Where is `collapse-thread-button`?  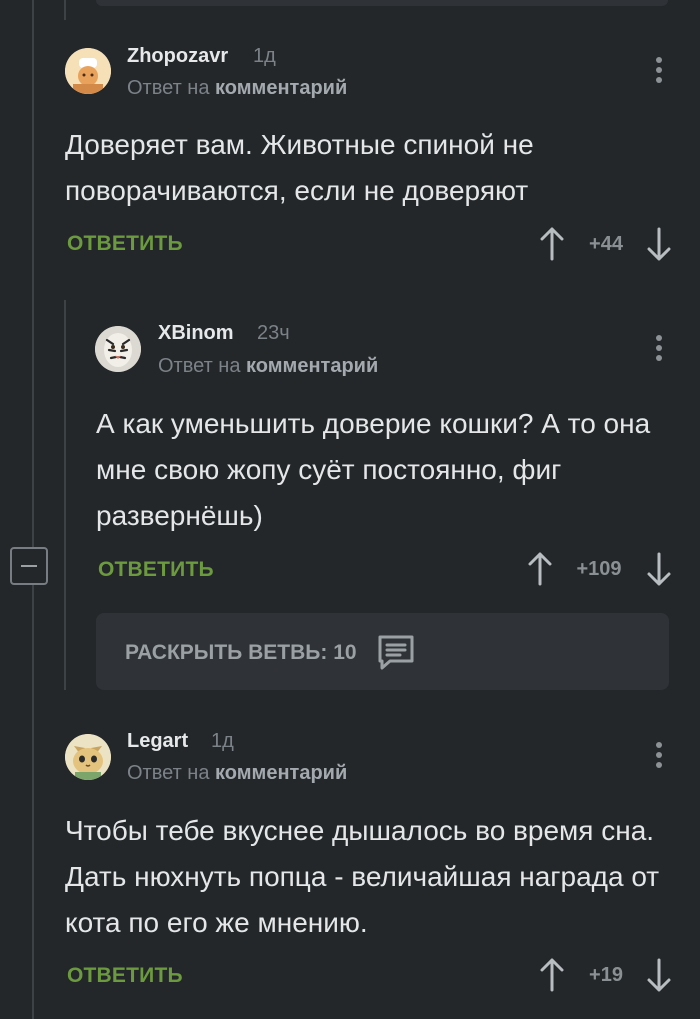
collapse-thread-button is located at coordinates (29, 566).